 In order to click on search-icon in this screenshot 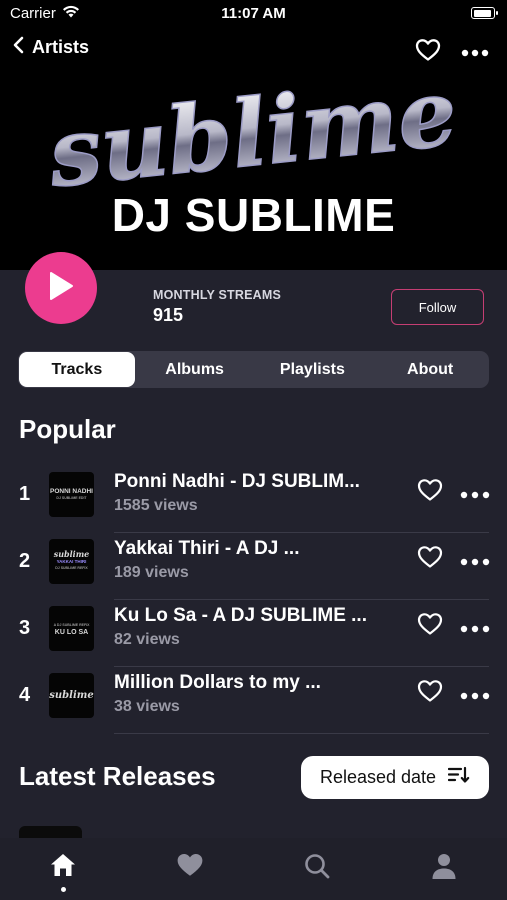, I will do `click(317, 868)`.